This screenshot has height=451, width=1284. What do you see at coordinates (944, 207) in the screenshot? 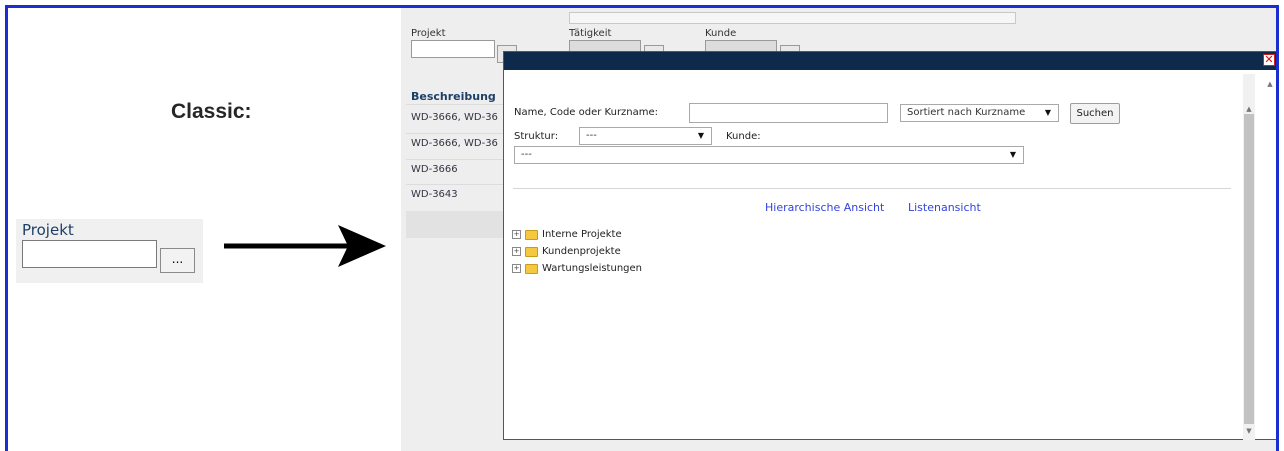
I see `list-view-link: Listenansicht` at bounding box center [944, 207].